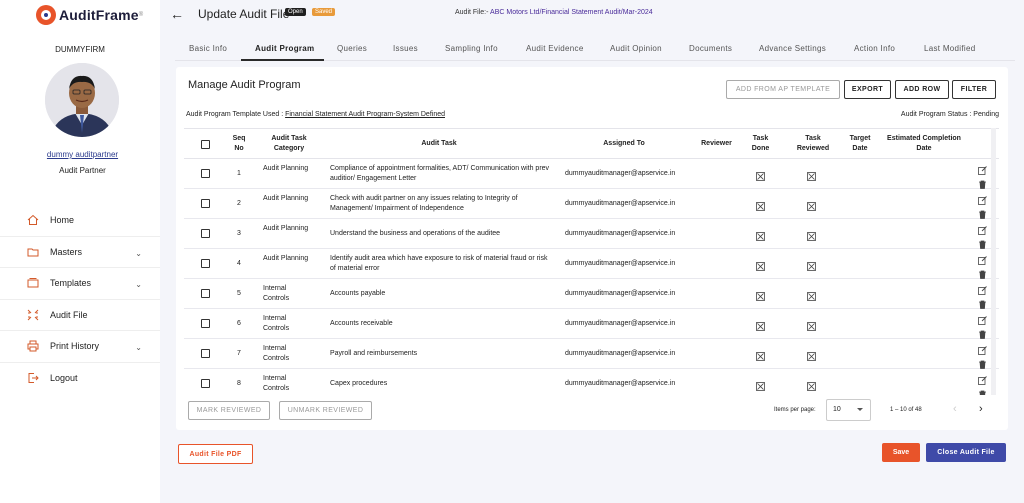  I want to click on tab-audit-evidence: Audit Evidence, so click(555, 48).